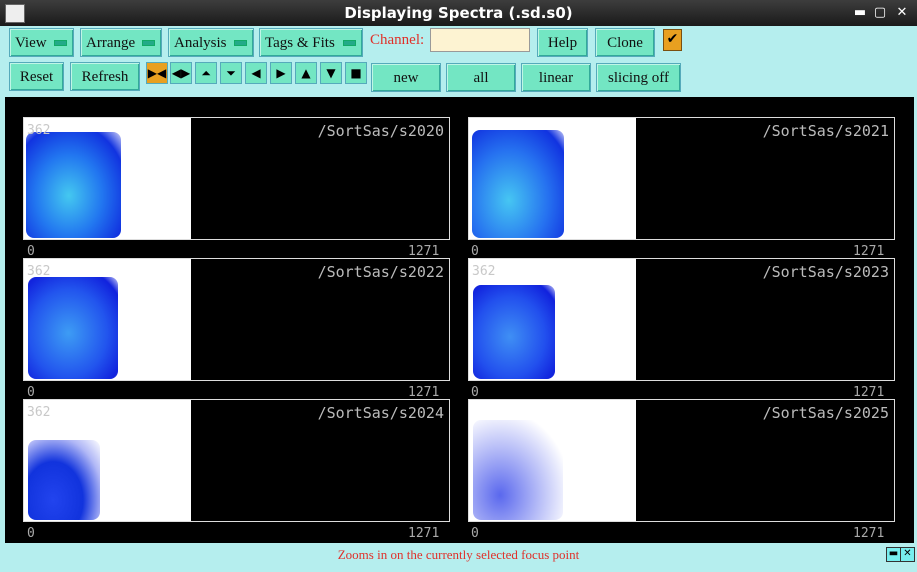  What do you see at coordinates (380, 272) in the screenshot?
I see `spectrum-name: /SortSas/s2022` at bounding box center [380, 272].